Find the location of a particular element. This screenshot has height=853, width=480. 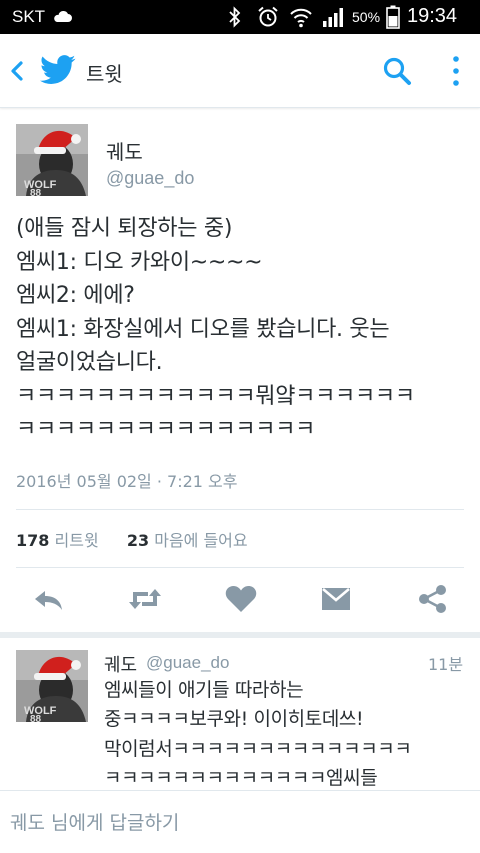

reply-author-name: 궤도 is located at coordinates (120, 664).